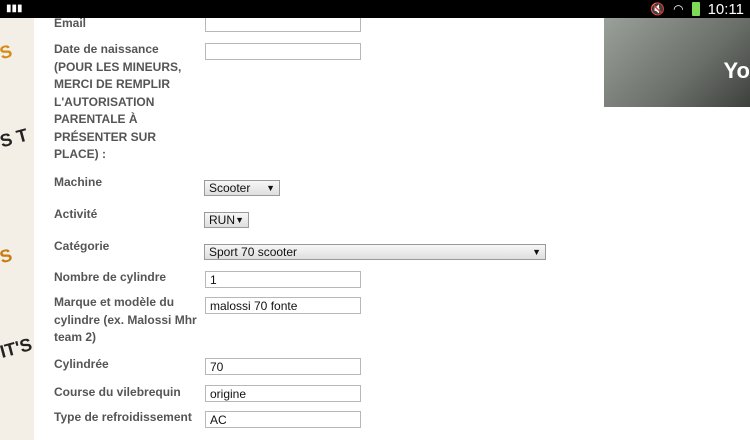  Describe the element at coordinates (283, 366) in the screenshot. I see `displacement-input` at that location.